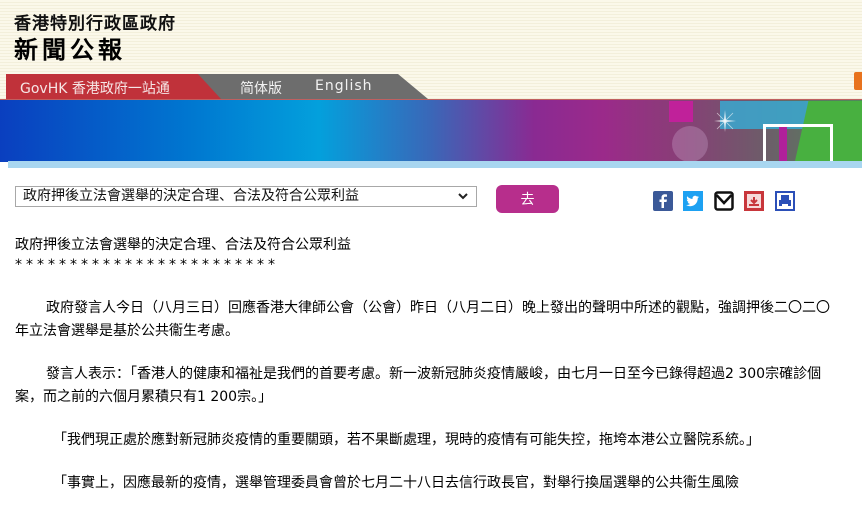 Image resolution: width=862 pixels, height=507 pixels. I want to click on sparkle-icon, so click(725, 121).